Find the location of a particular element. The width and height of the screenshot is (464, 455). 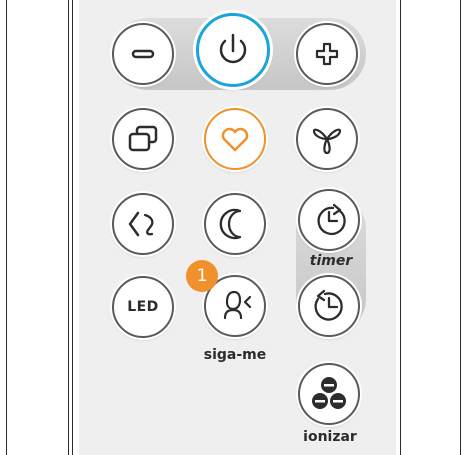

plus-icon is located at coordinates (327, 54).